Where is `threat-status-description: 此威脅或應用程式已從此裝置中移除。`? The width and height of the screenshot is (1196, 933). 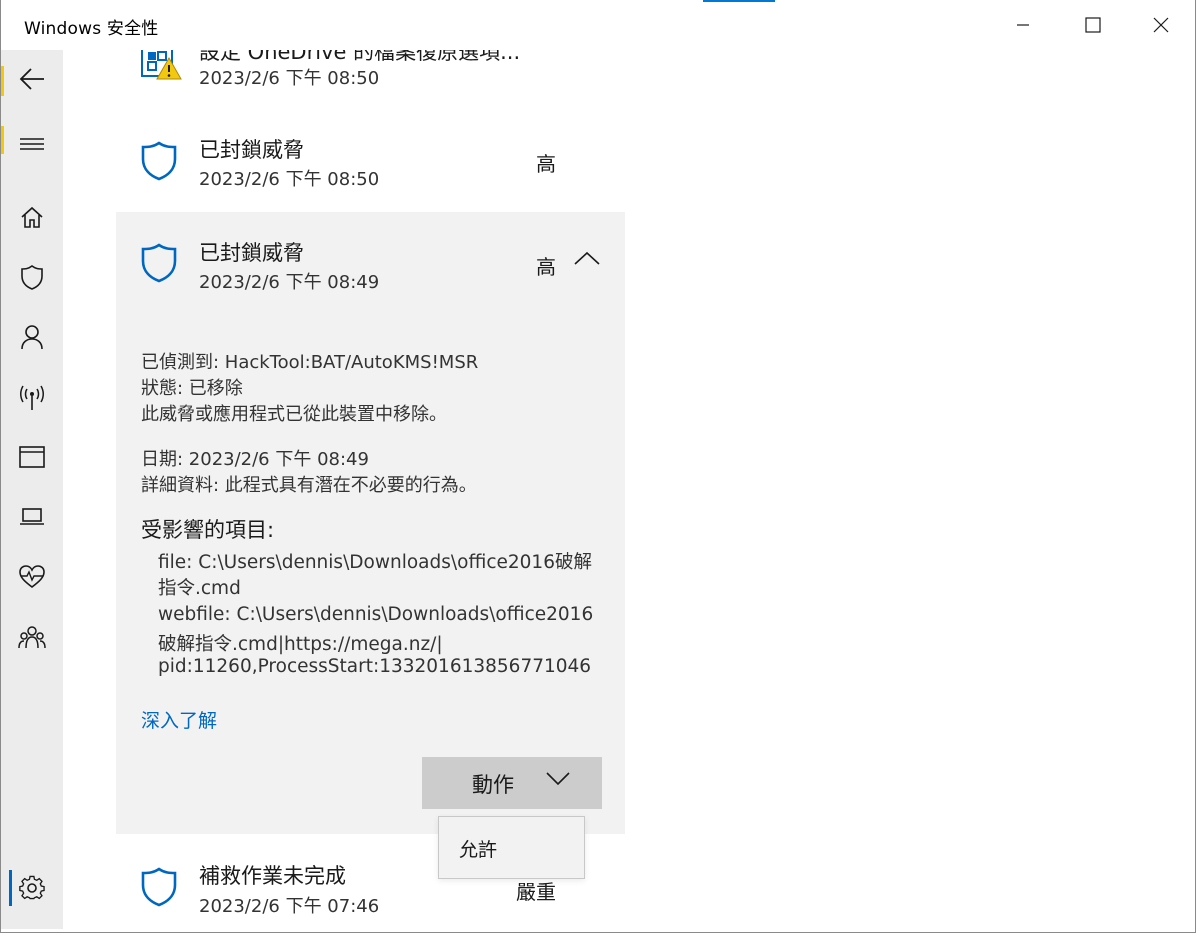 threat-status-description: 此威脅或應用程式已從此裝置中移除。 is located at coordinates (294, 414).